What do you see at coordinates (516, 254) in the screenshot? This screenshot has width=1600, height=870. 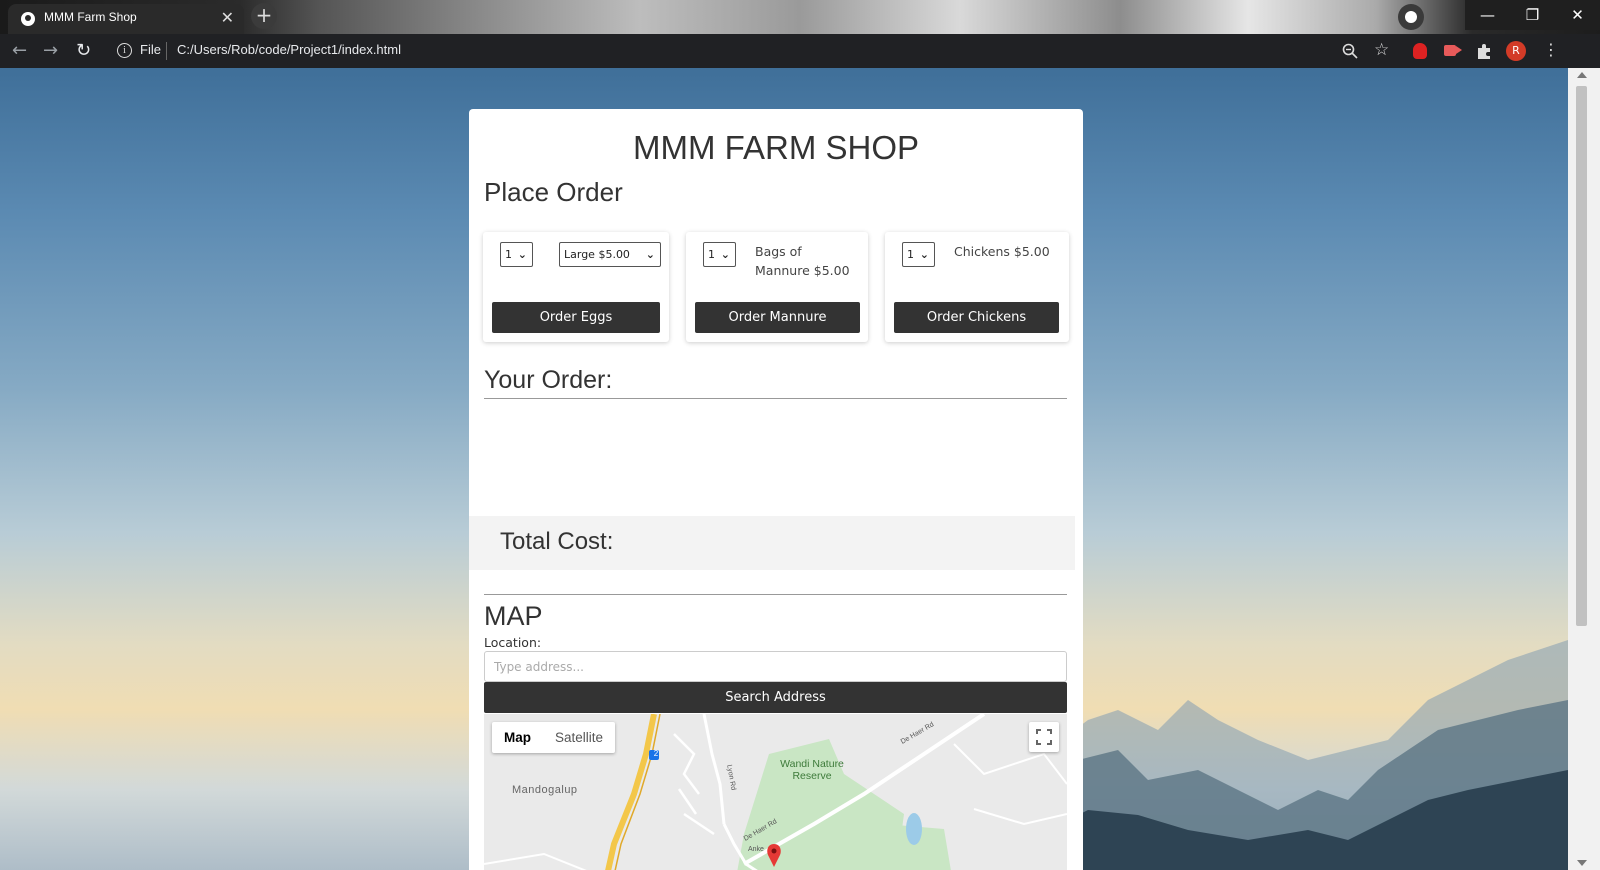 I see `eggs-quantity-select: 1 ⌄` at bounding box center [516, 254].